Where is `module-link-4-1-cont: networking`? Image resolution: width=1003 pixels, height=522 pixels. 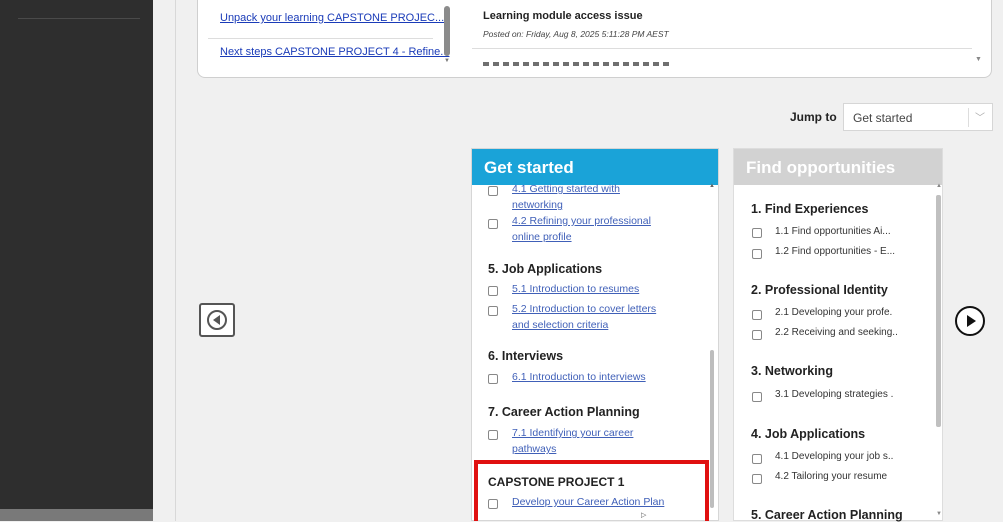
module-link-4-1-cont: networking is located at coordinates (537, 205).